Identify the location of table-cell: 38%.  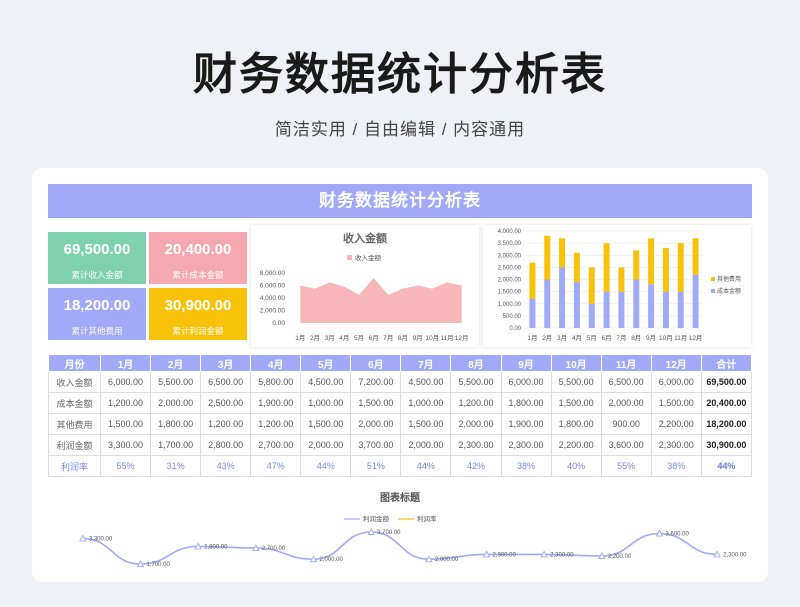
(676, 466).